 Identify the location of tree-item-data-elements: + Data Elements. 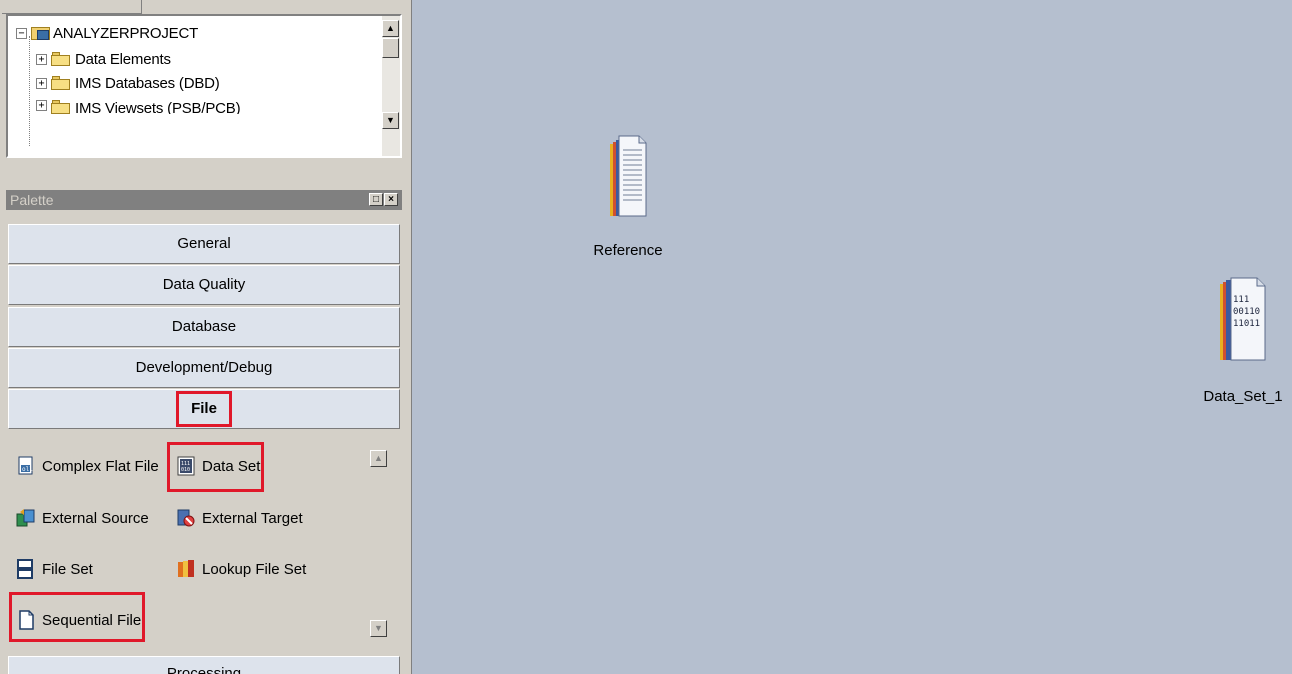
(103, 59).